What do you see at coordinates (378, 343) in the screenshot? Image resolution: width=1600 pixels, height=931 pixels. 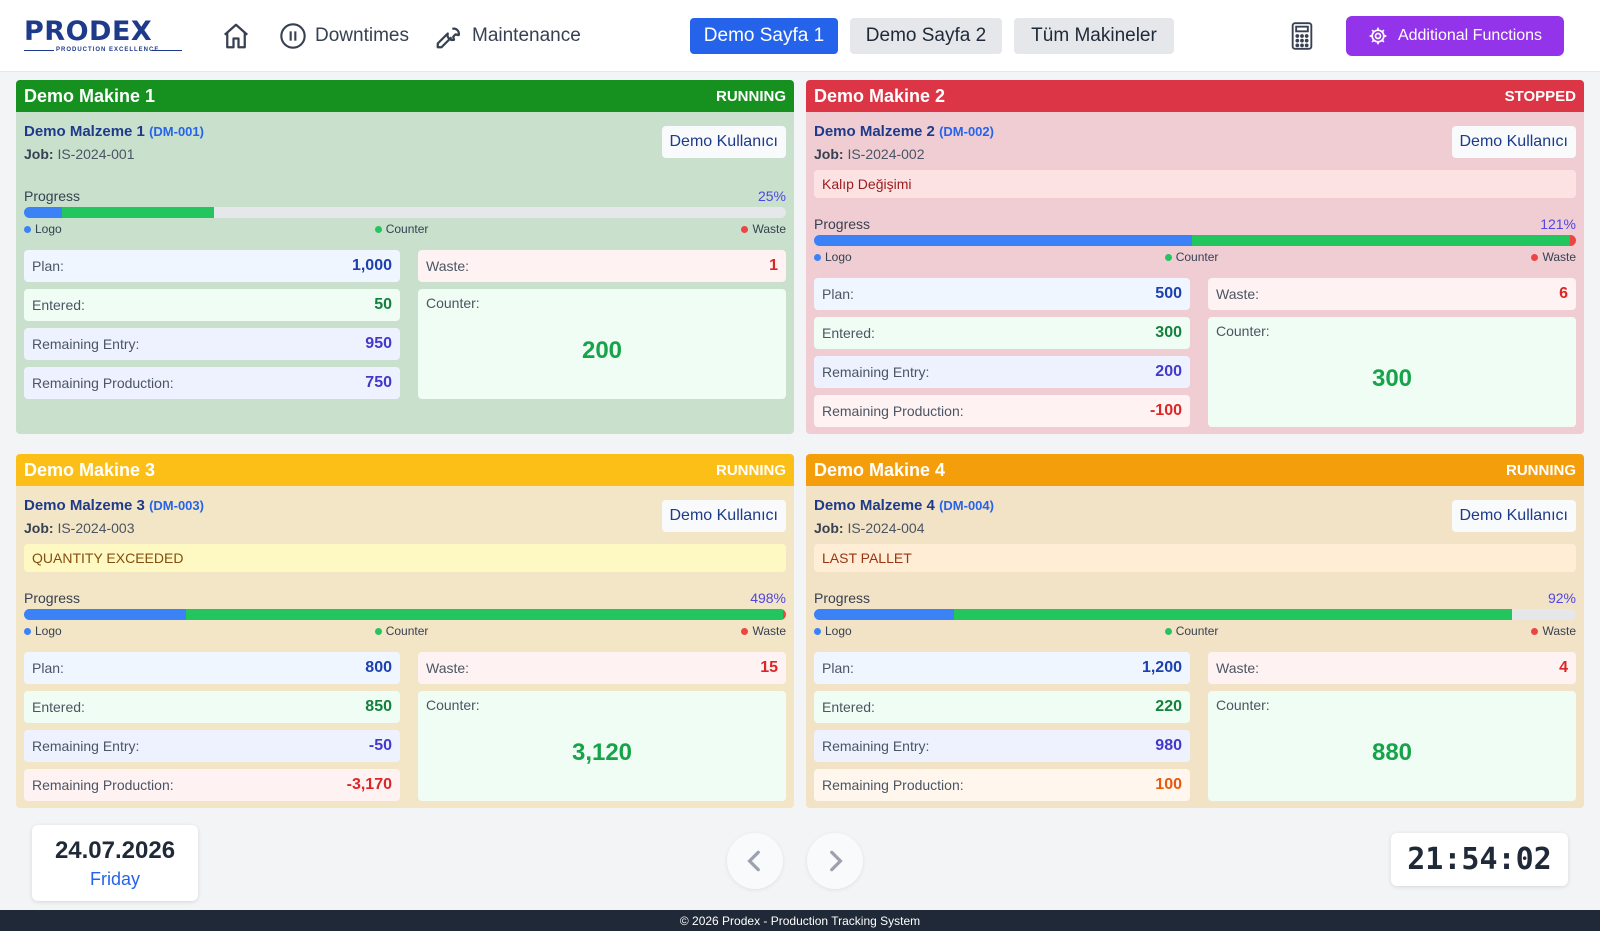 I see `remaining-entry-value: 950` at bounding box center [378, 343].